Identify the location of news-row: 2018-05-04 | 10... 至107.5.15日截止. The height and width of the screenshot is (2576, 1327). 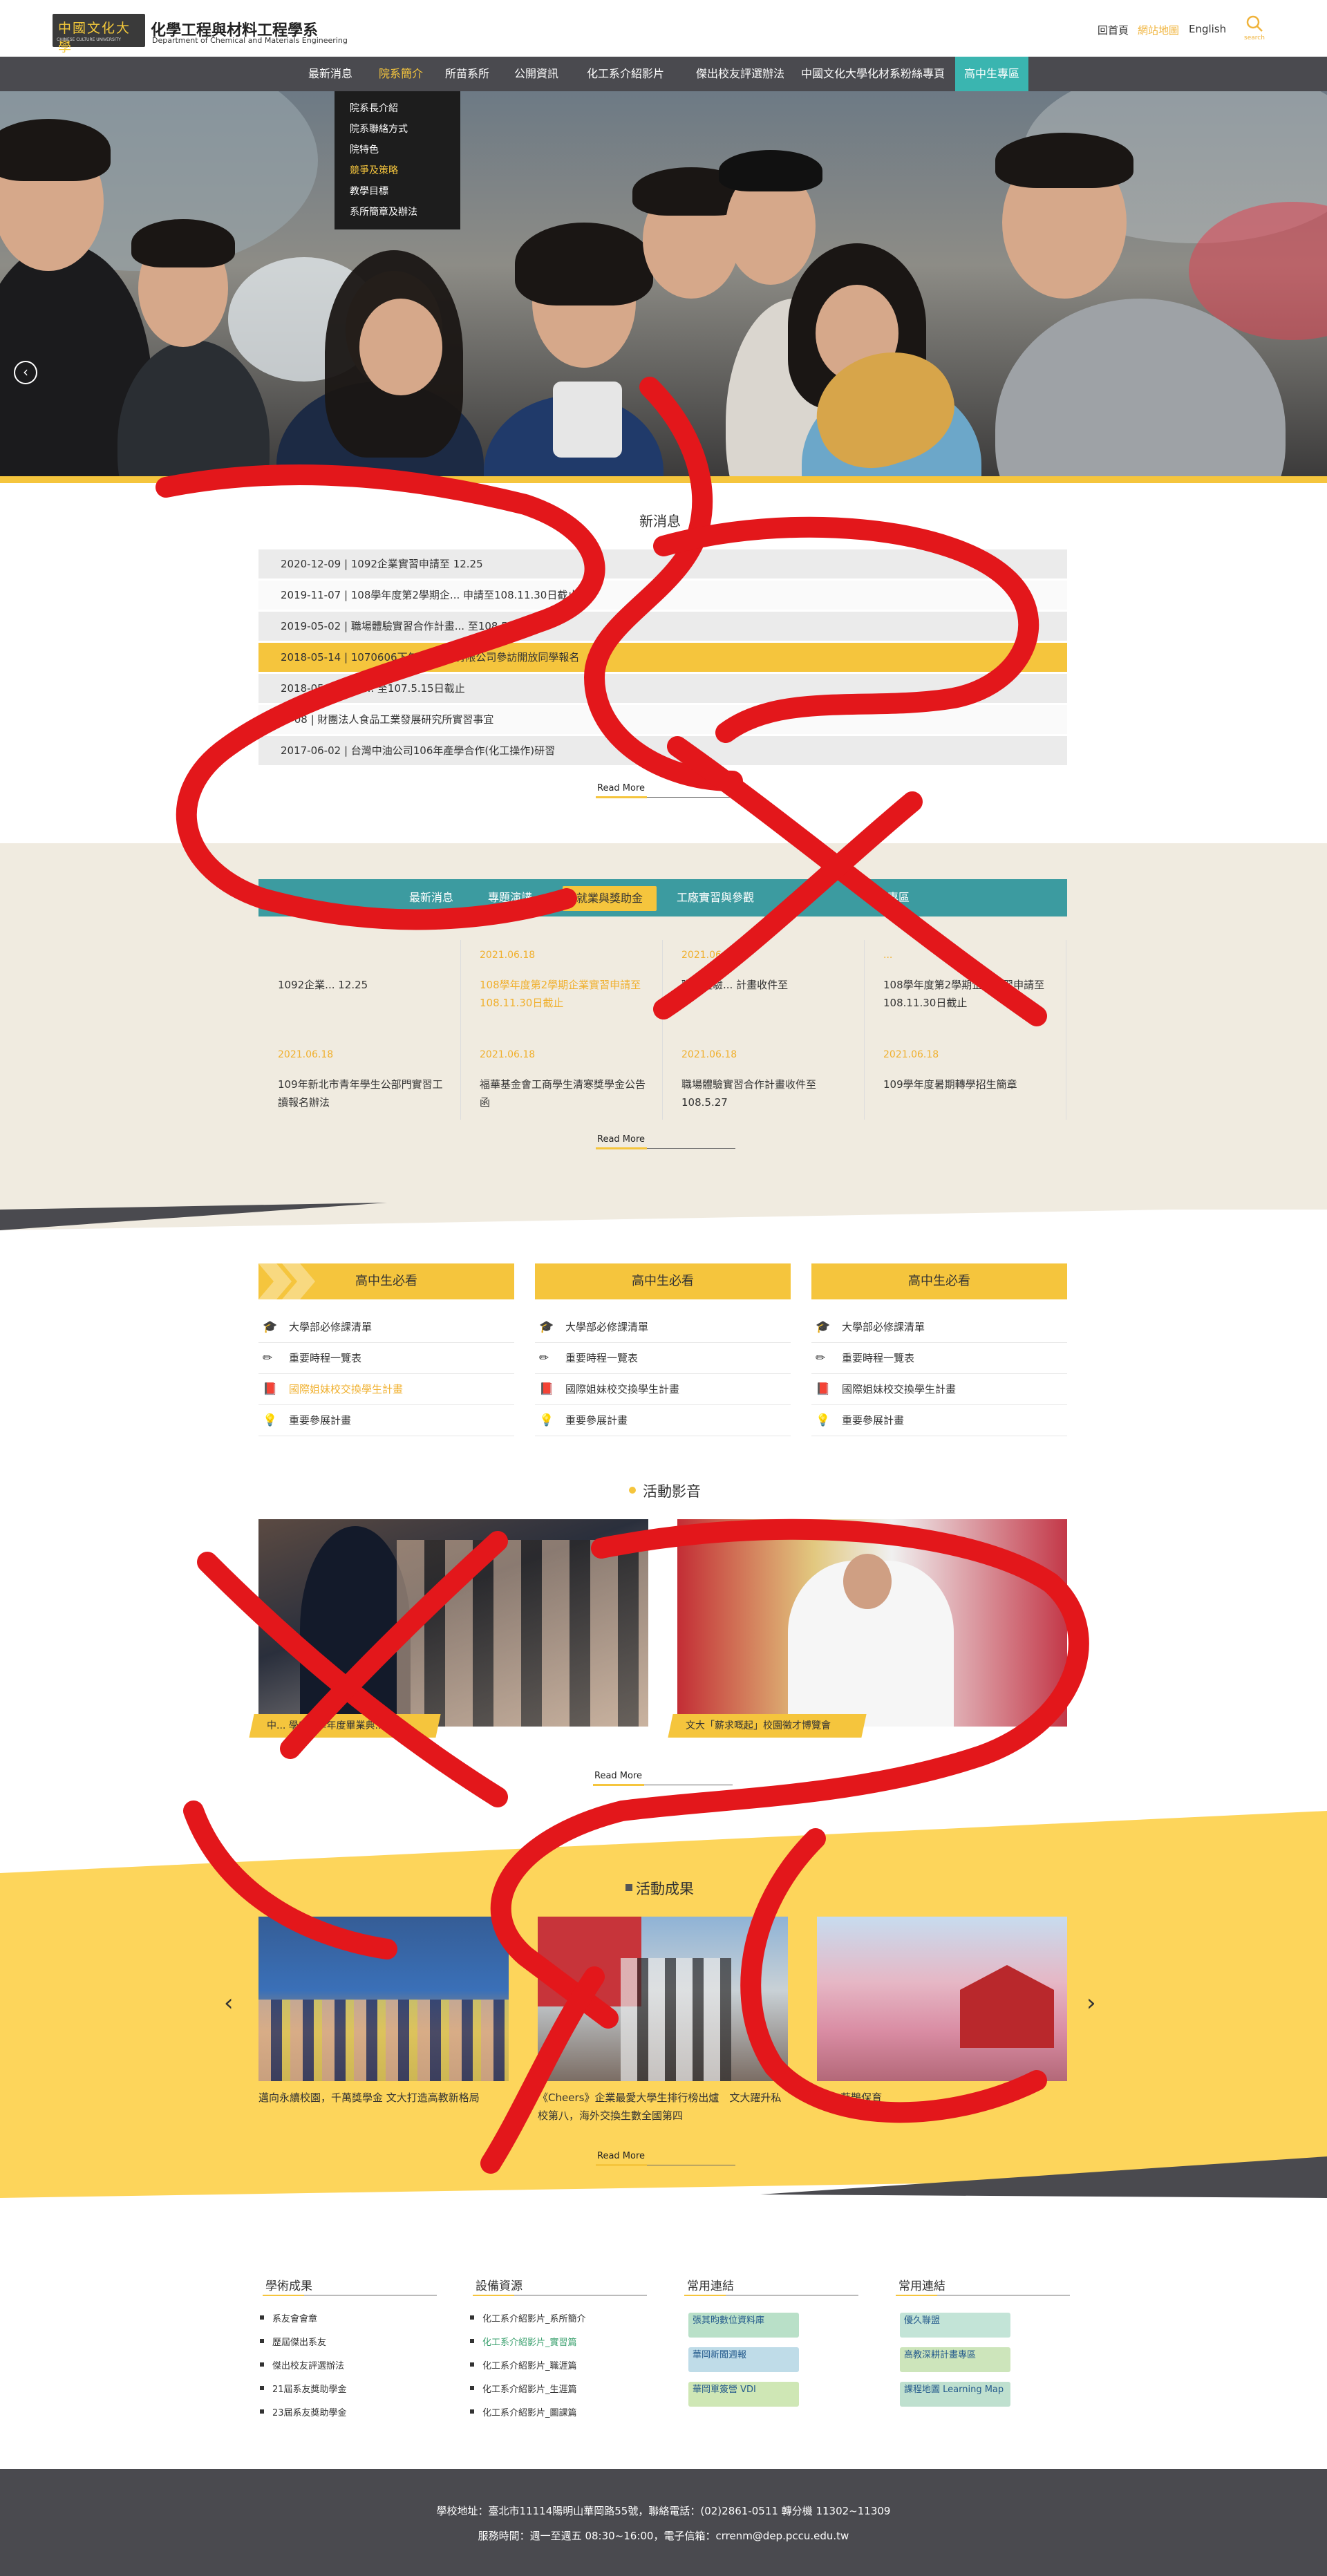
(663, 688).